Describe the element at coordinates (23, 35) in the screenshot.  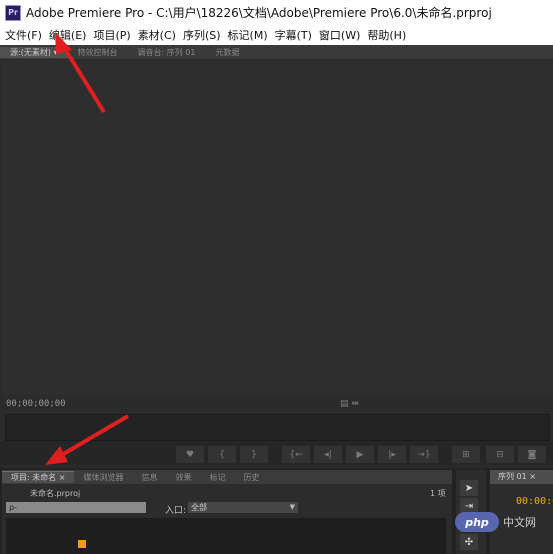
I see `menu-file: 文件(F)` at that location.